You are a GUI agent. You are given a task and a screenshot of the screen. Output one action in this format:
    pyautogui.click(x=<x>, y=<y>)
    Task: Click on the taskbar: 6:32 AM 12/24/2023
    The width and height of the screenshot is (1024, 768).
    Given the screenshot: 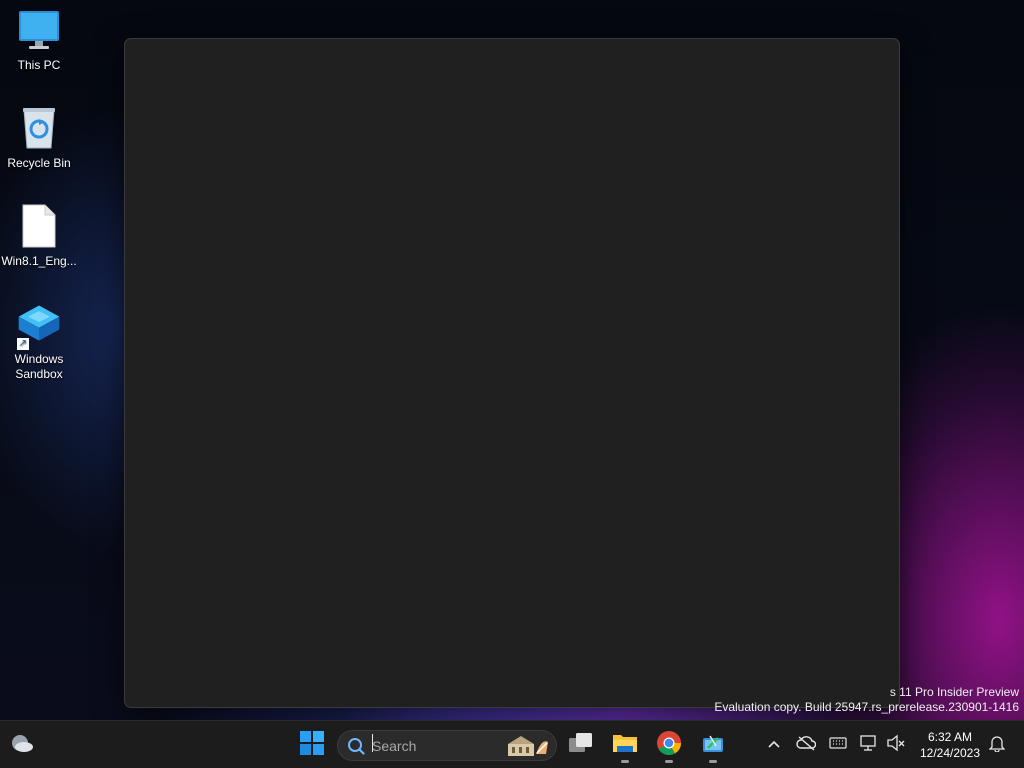 What is the action you would take?
    pyautogui.click(x=512, y=744)
    